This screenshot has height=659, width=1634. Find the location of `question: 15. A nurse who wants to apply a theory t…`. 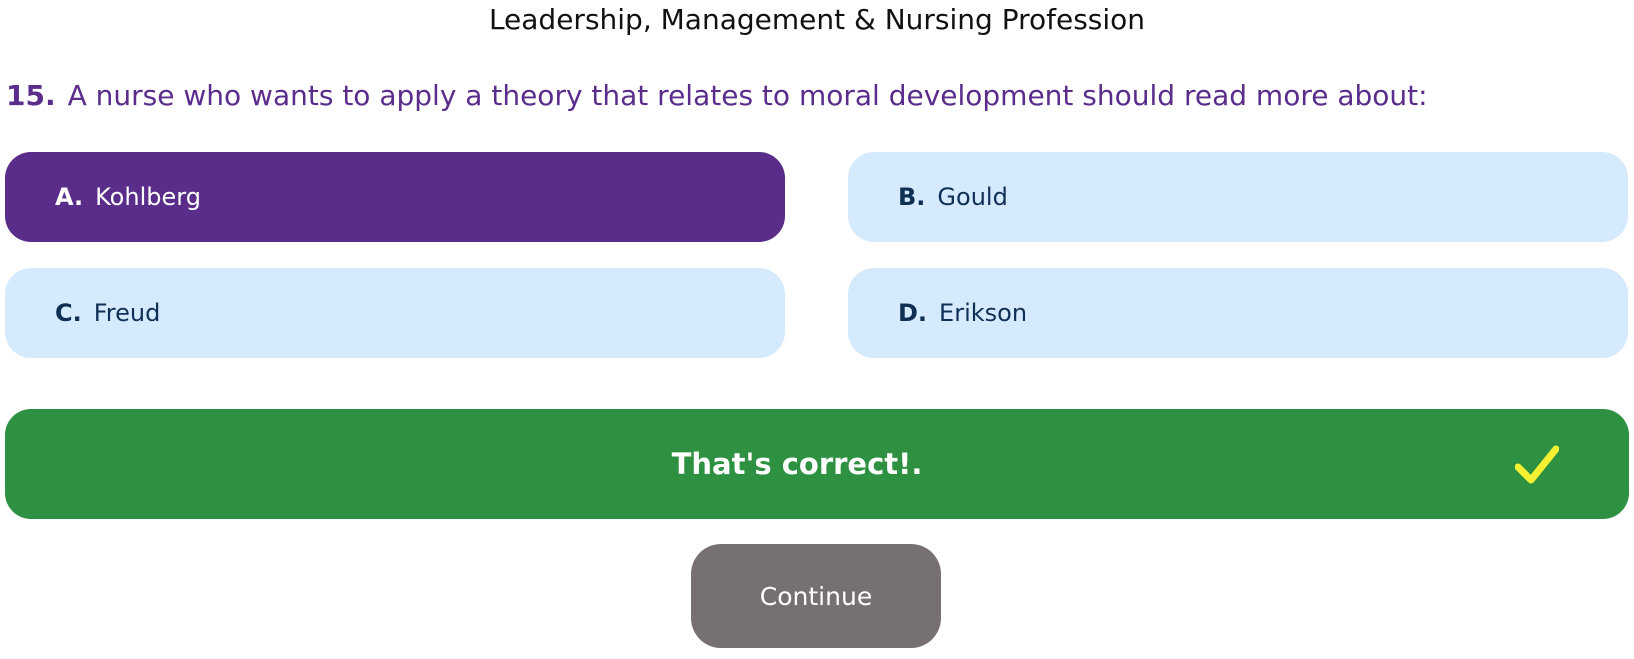

question: 15. A nurse who wants to apply a theory t… is located at coordinates (816, 96).